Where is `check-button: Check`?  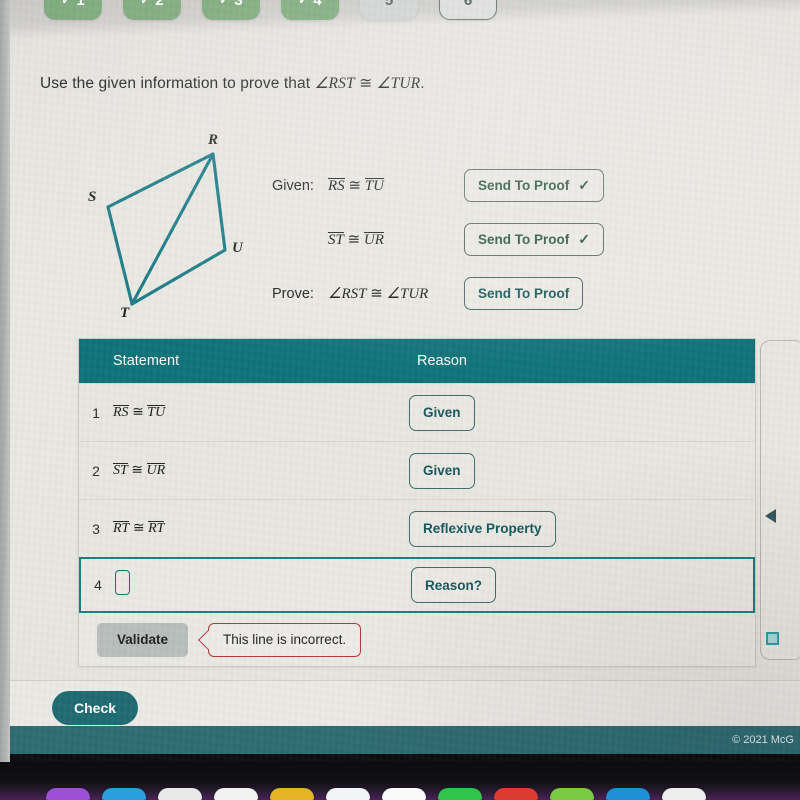 check-button: Check is located at coordinates (95, 708).